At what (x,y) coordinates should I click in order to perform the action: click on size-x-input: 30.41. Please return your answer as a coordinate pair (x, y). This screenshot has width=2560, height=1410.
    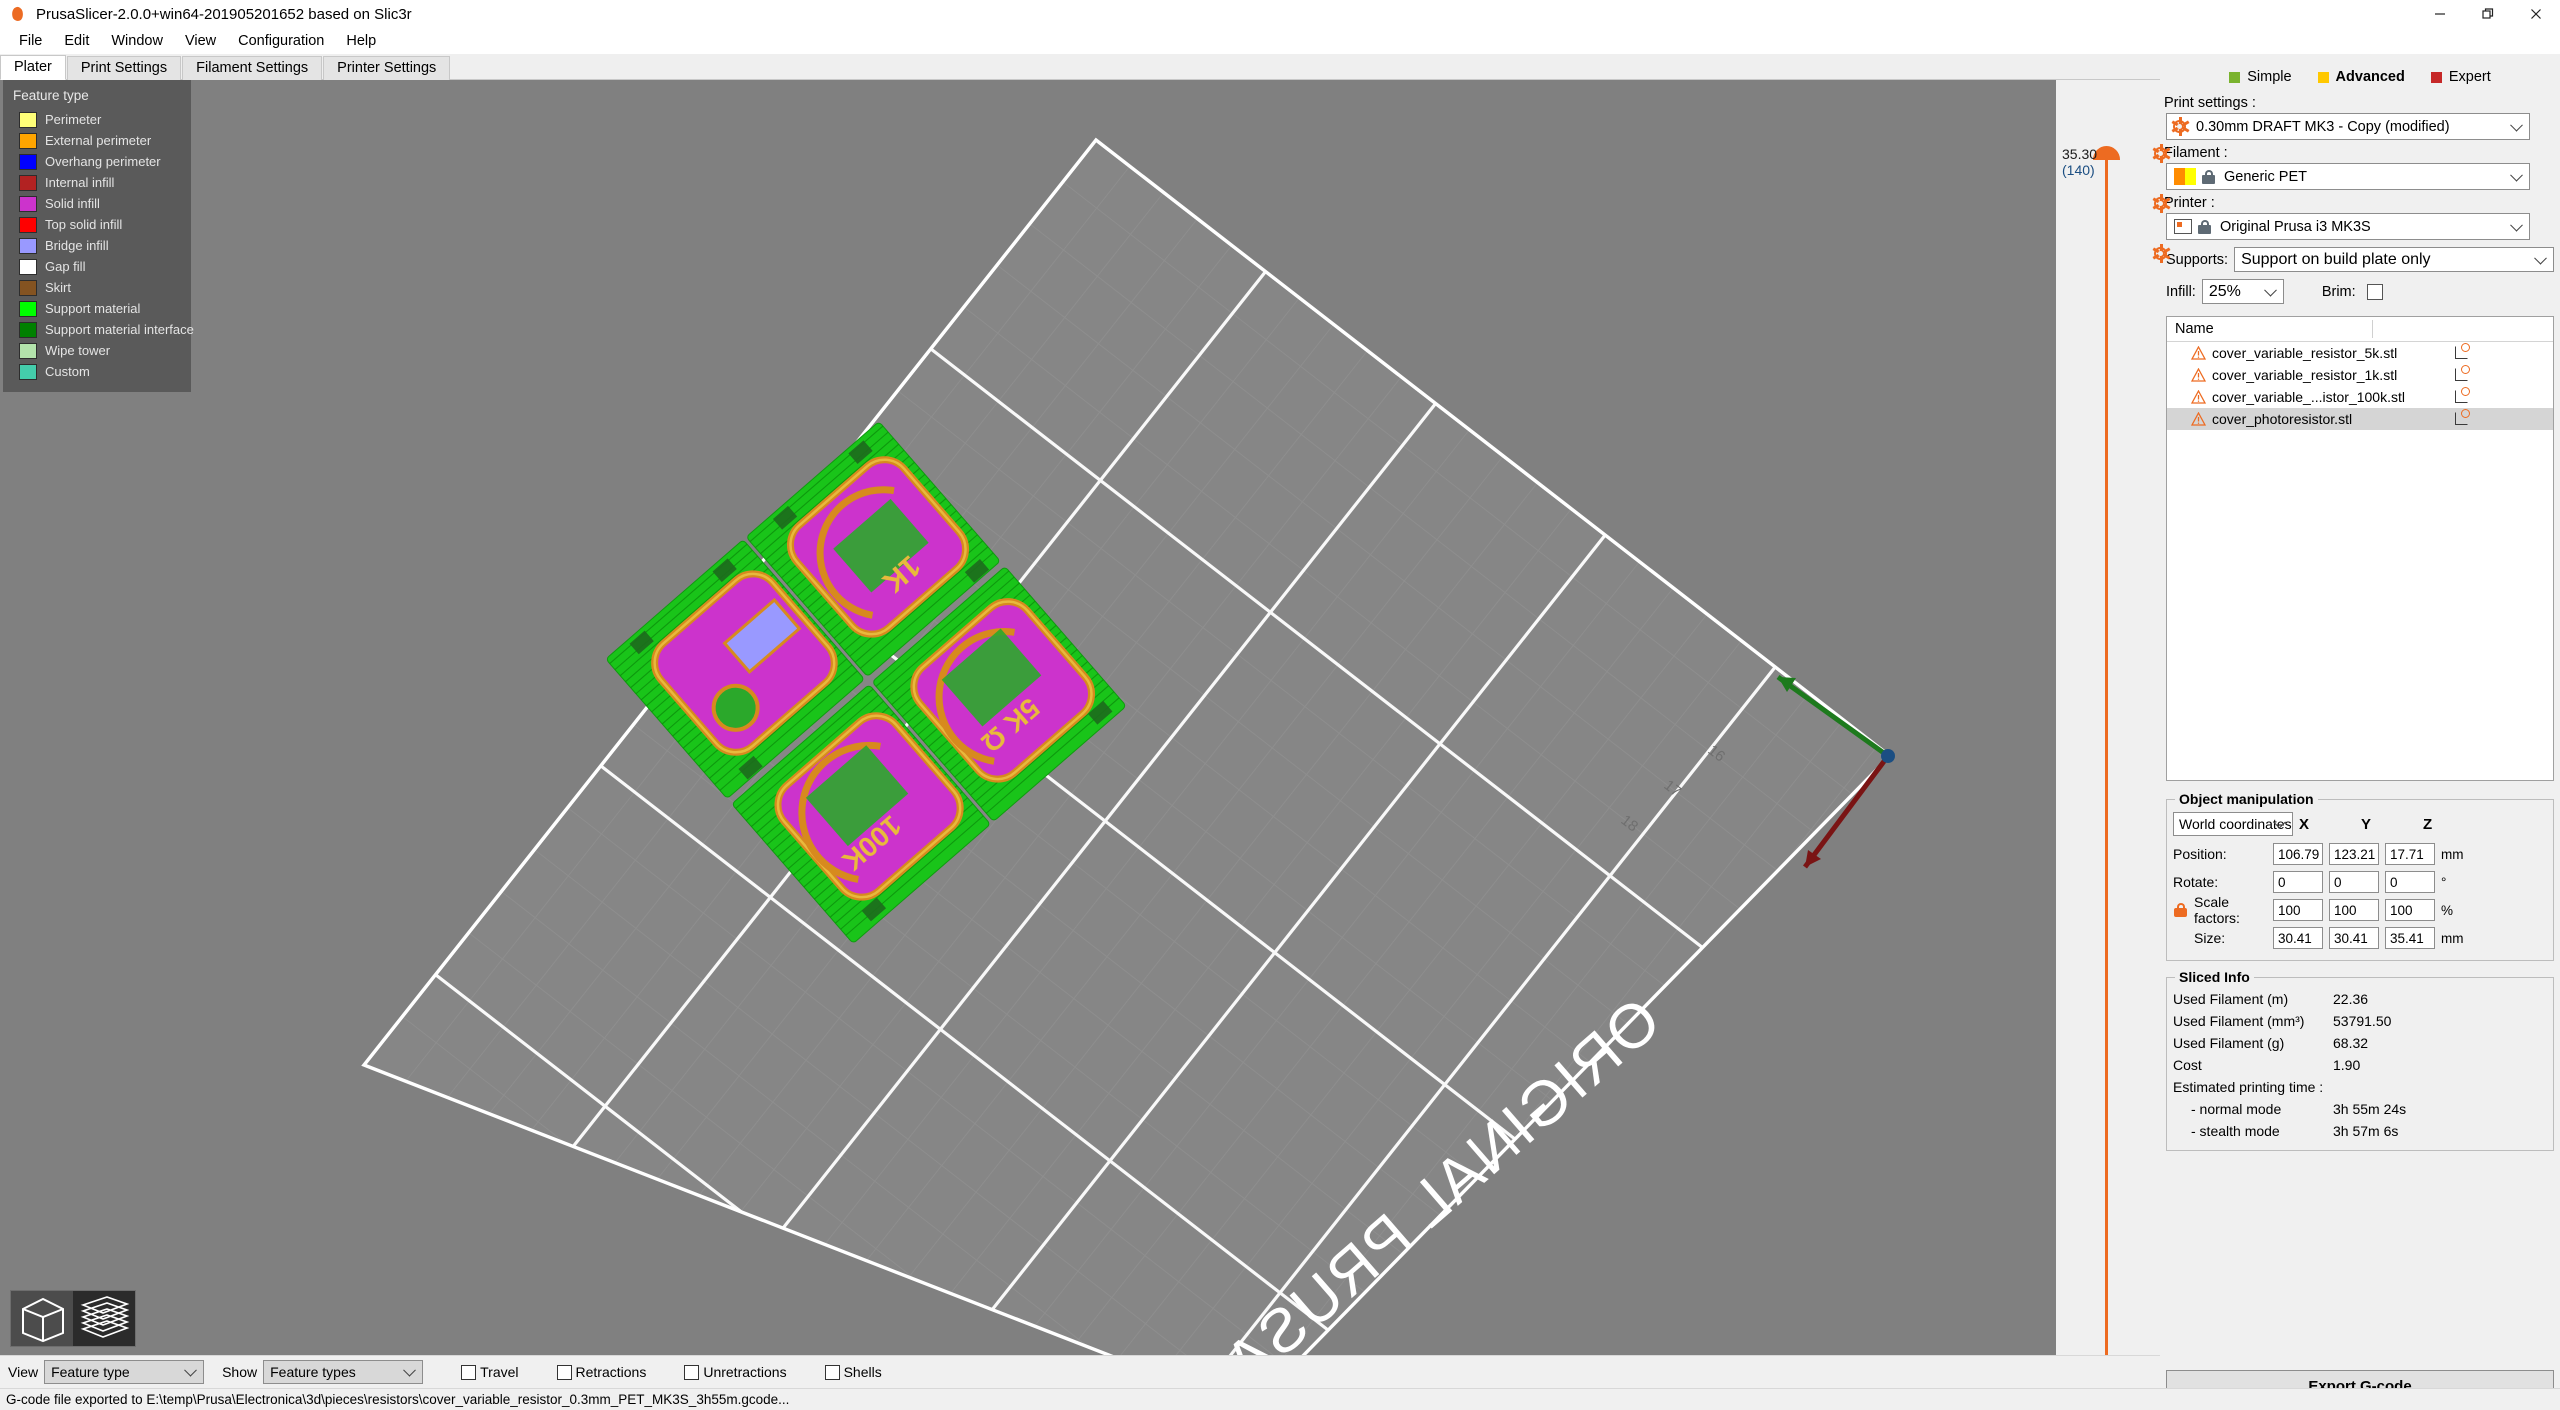
    Looking at the image, I should click on (2298, 938).